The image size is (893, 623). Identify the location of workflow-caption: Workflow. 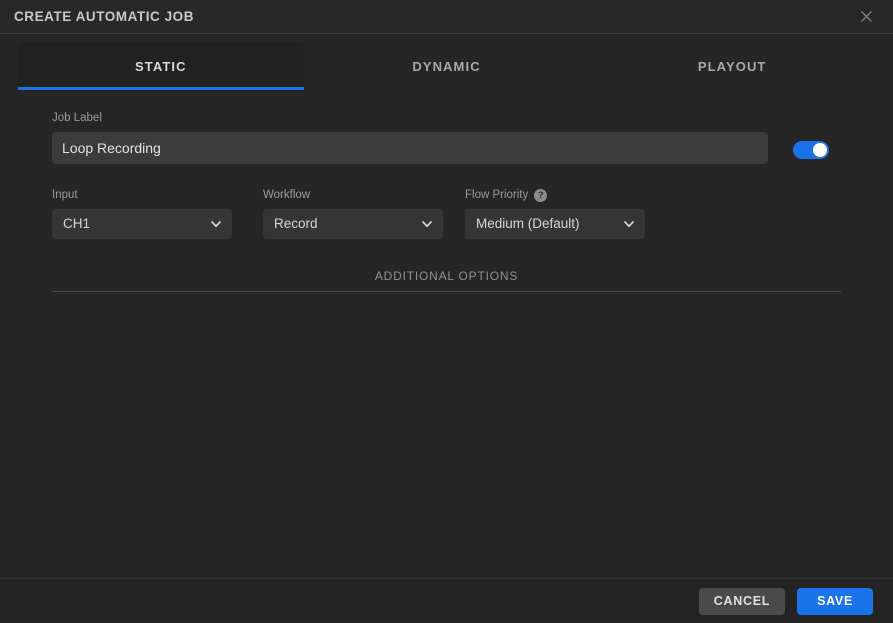
(287, 194).